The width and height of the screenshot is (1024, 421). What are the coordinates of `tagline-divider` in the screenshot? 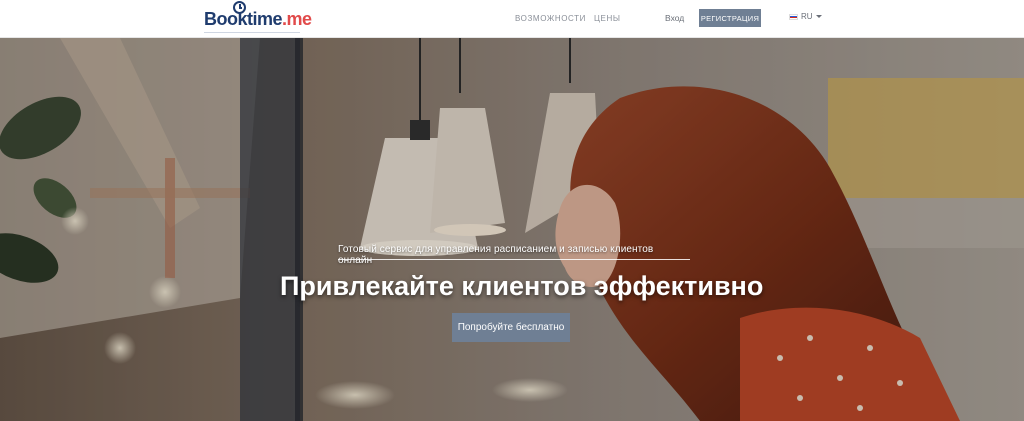 It's located at (514, 259).